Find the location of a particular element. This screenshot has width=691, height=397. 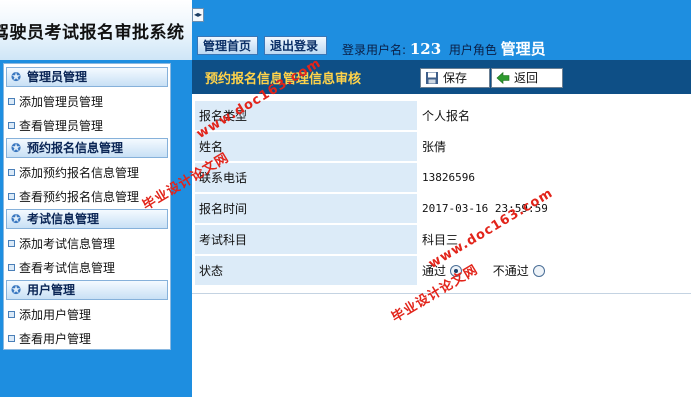

menu-item-view-reservation: 查看预约报名信息管理 is located at coordinates (73, 197).